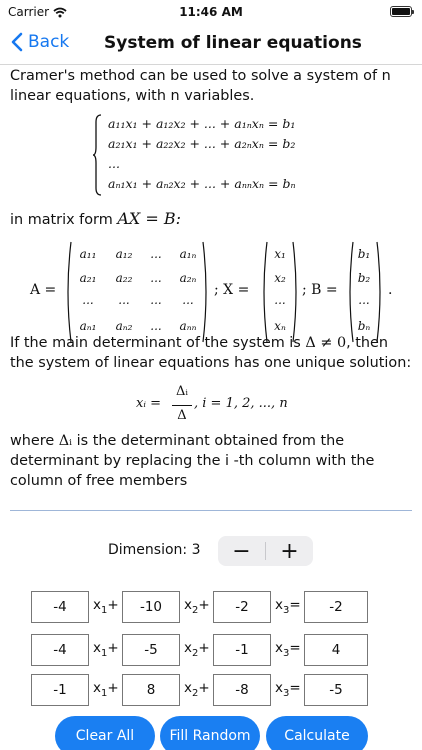  What do you see at coordinates (202, 183) in the screenshot?
I see `system-row-4: aₙ₁x₁ + aₙ₂x₂ + ... + aₙₙxₙ = bₙ` at bounding box center [202, 183].